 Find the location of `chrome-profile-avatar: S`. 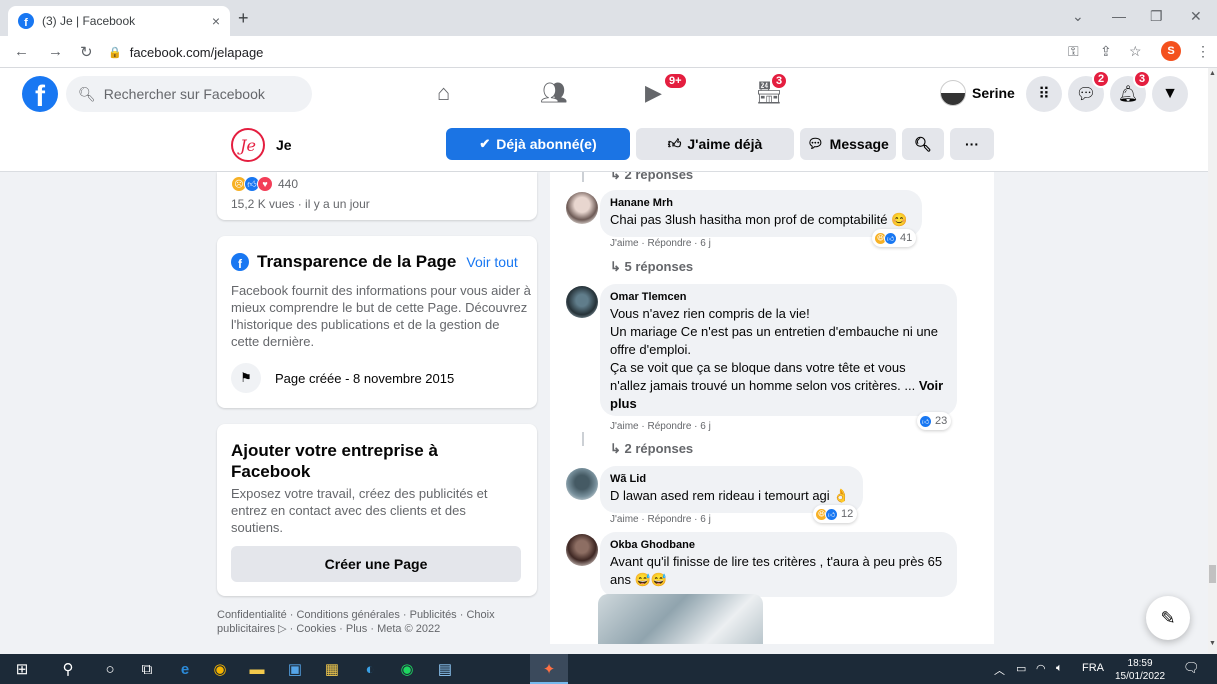

chrome-profile-avatar: S is located at coordinates (1171, 51).